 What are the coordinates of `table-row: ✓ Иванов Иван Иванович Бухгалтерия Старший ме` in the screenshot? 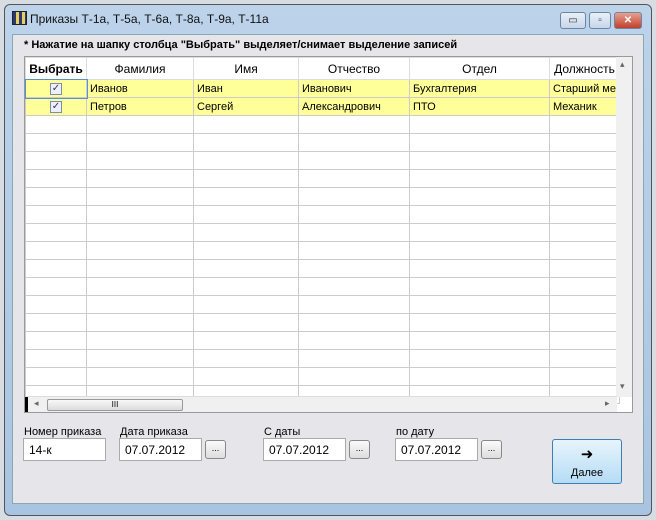 It's located at (322, 88).